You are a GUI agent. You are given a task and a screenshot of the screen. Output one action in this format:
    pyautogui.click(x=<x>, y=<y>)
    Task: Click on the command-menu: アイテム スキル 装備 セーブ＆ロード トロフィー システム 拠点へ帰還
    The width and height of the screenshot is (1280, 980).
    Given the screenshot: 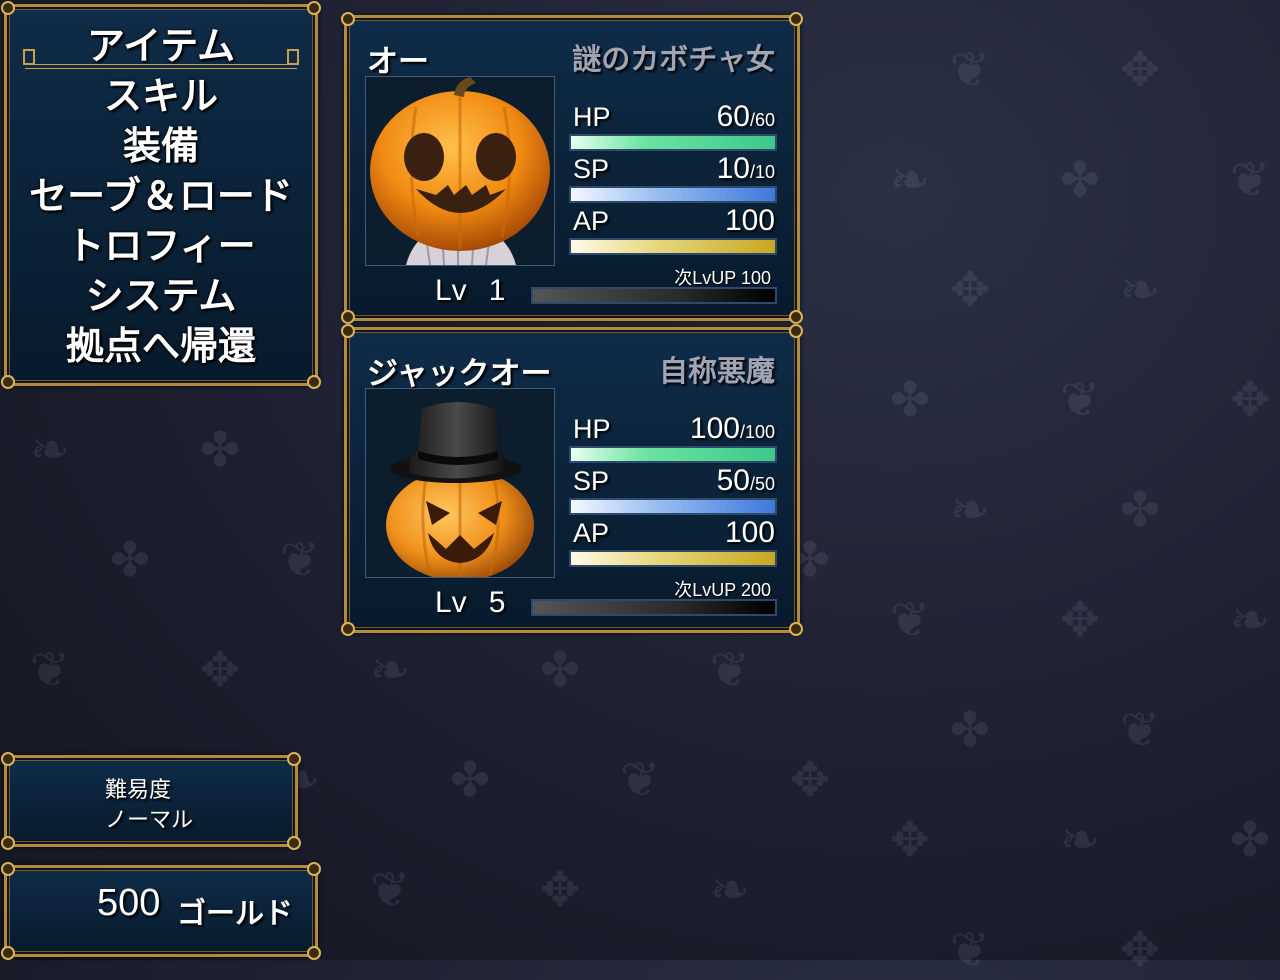 What is the action you would take?
    pyautogui.click(x=161, y=195)
    